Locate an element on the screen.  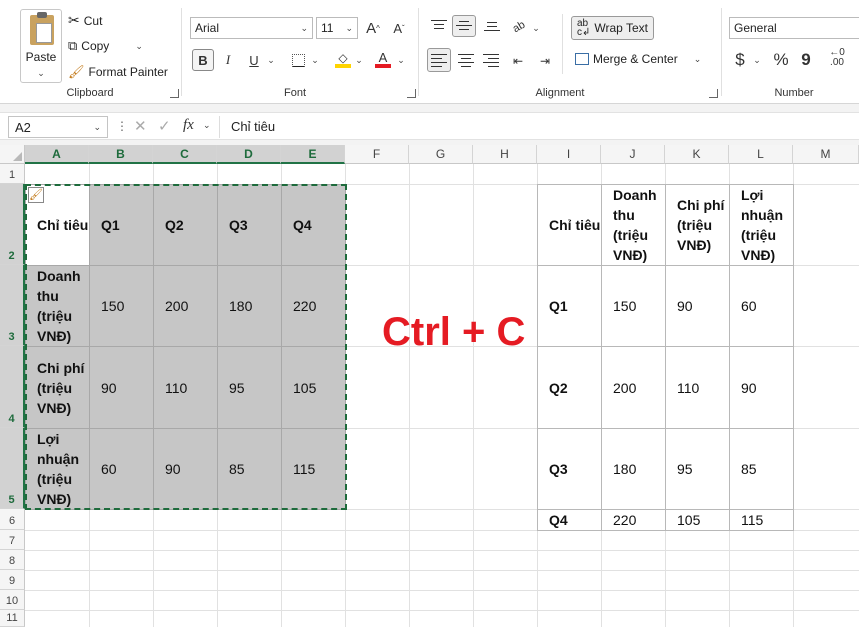
column-header: C is located at coordinates (185, 154).